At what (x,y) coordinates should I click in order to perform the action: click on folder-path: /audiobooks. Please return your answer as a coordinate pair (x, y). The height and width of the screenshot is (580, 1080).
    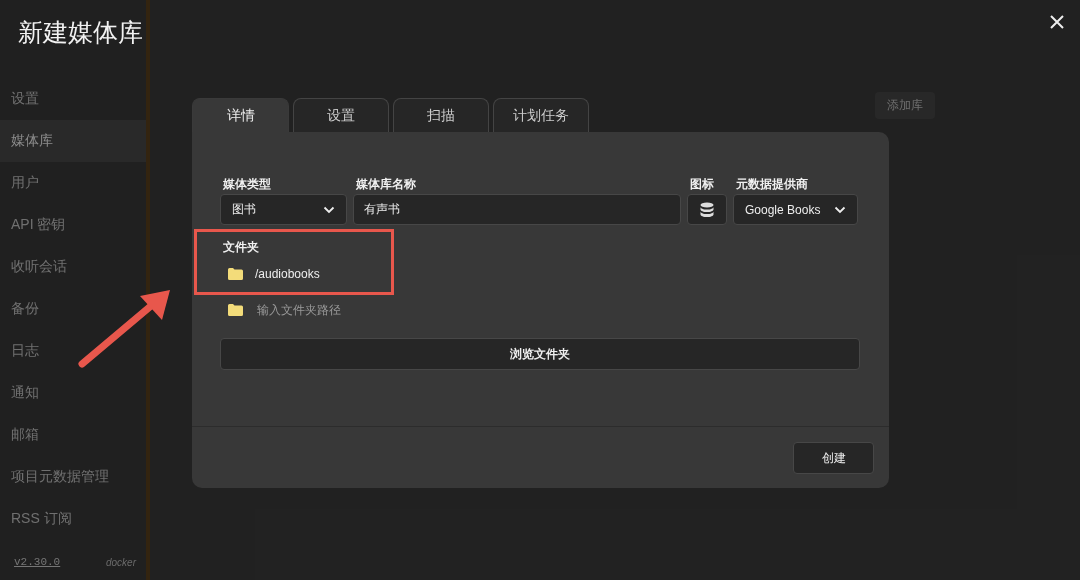
    Looking at the image, I should click on (287, 274).